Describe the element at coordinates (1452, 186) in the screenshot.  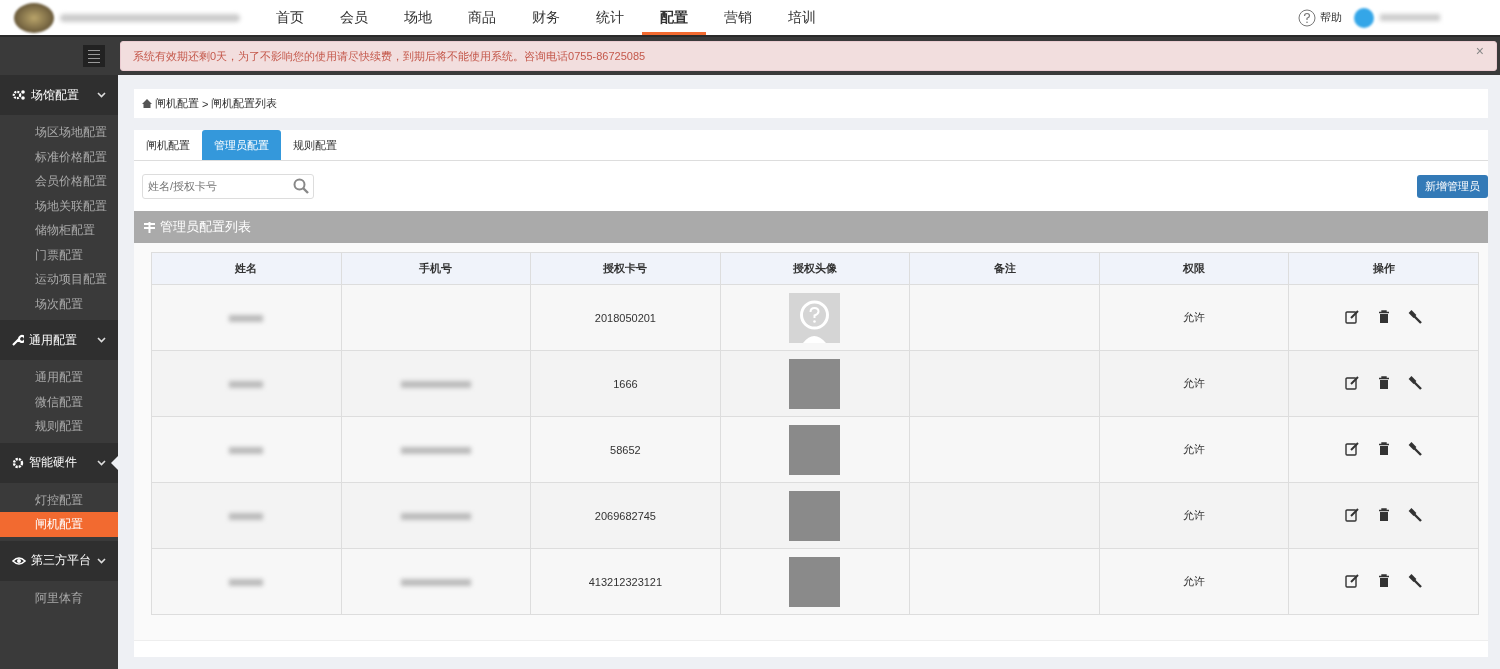
I see `add-admin-button: 新增管理员` at that location.